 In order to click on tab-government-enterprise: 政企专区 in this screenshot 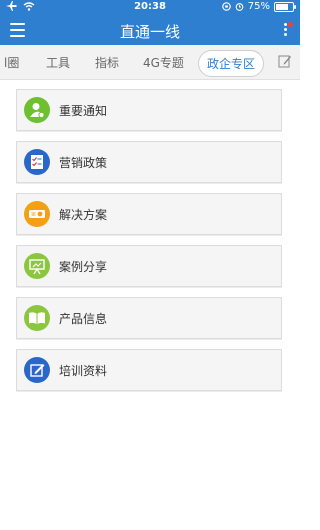, I will do `click(231, 63)`.